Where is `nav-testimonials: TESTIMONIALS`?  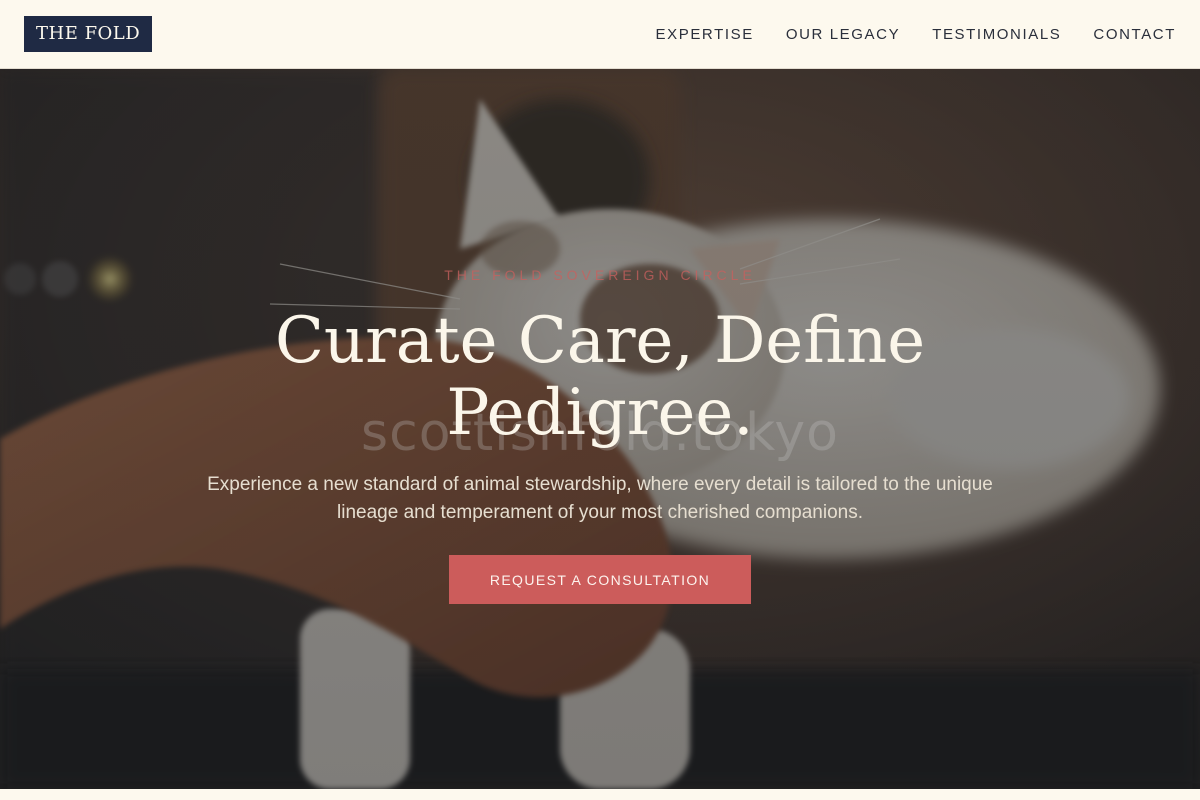 nav-testimonials: TESTIMONIALS is located at coordinates (996, 34).